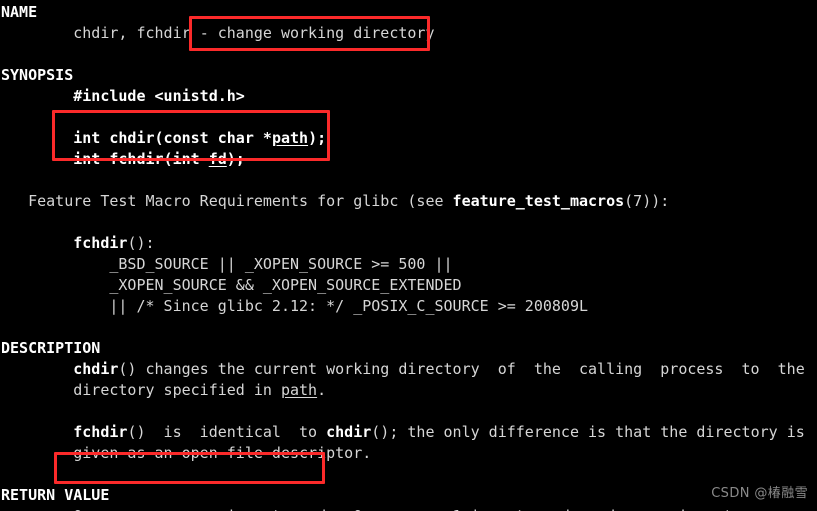 This screenshot has width=817, height=511. What do you see at coordinates (227, 432) in the screenshot?
I see `desc3-mid-text: () is identical to` at bounding box center [227, 432].